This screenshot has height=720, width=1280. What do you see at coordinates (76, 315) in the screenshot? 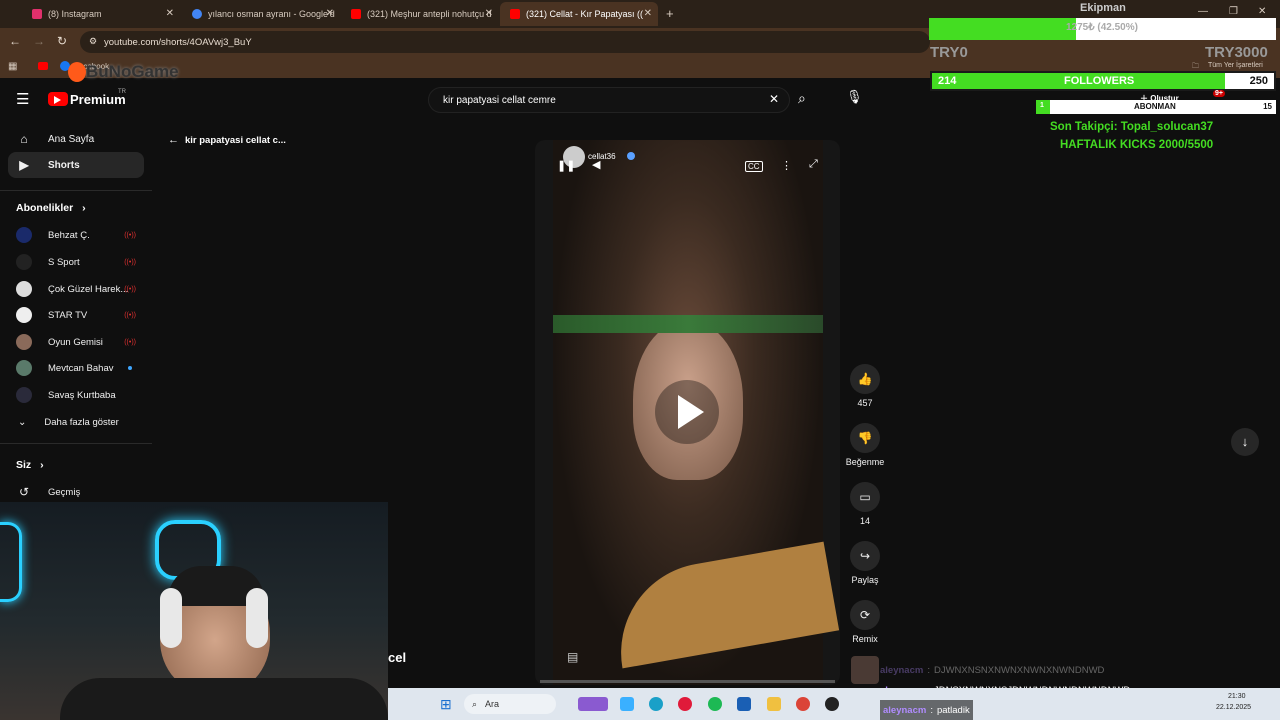
I see `subscription-item: STAR TV ((•))` at bounding box center [76, 315].